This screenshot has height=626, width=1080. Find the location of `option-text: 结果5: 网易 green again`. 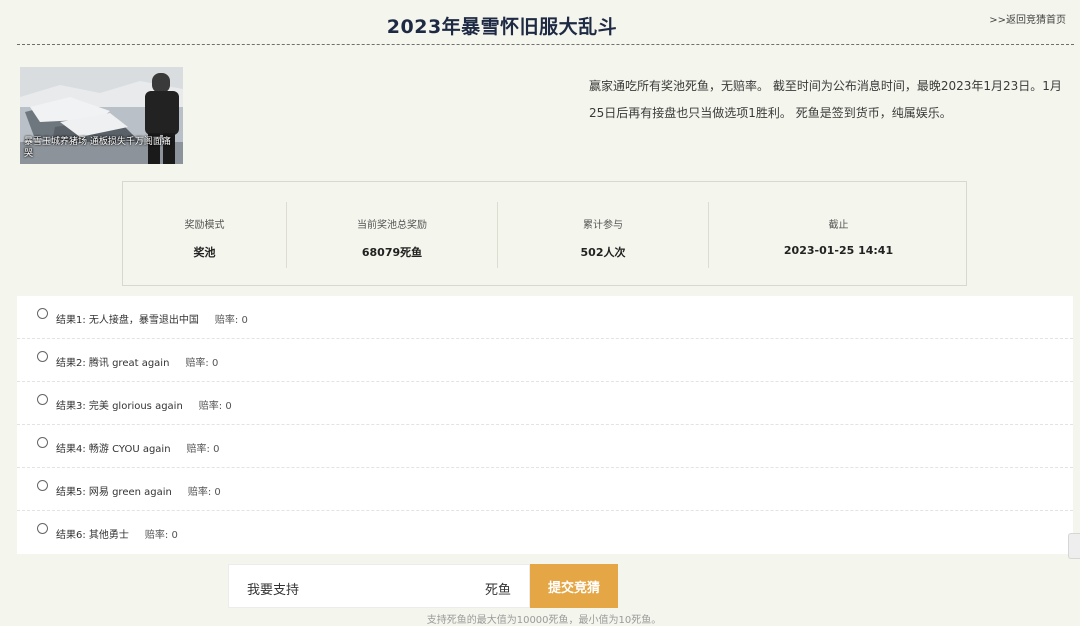

option-text: 结果5: 网易 green again is located at coordinates (114, 492).